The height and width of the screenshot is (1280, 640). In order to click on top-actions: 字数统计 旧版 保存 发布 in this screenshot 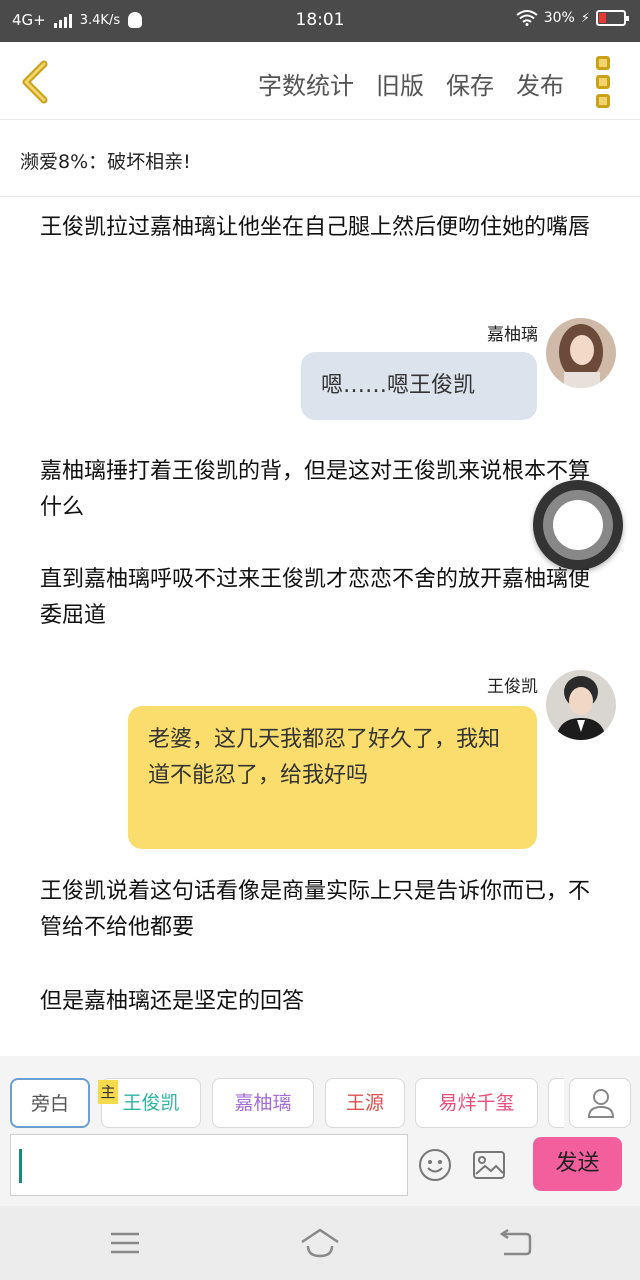, I will do `click(411, 83)`.